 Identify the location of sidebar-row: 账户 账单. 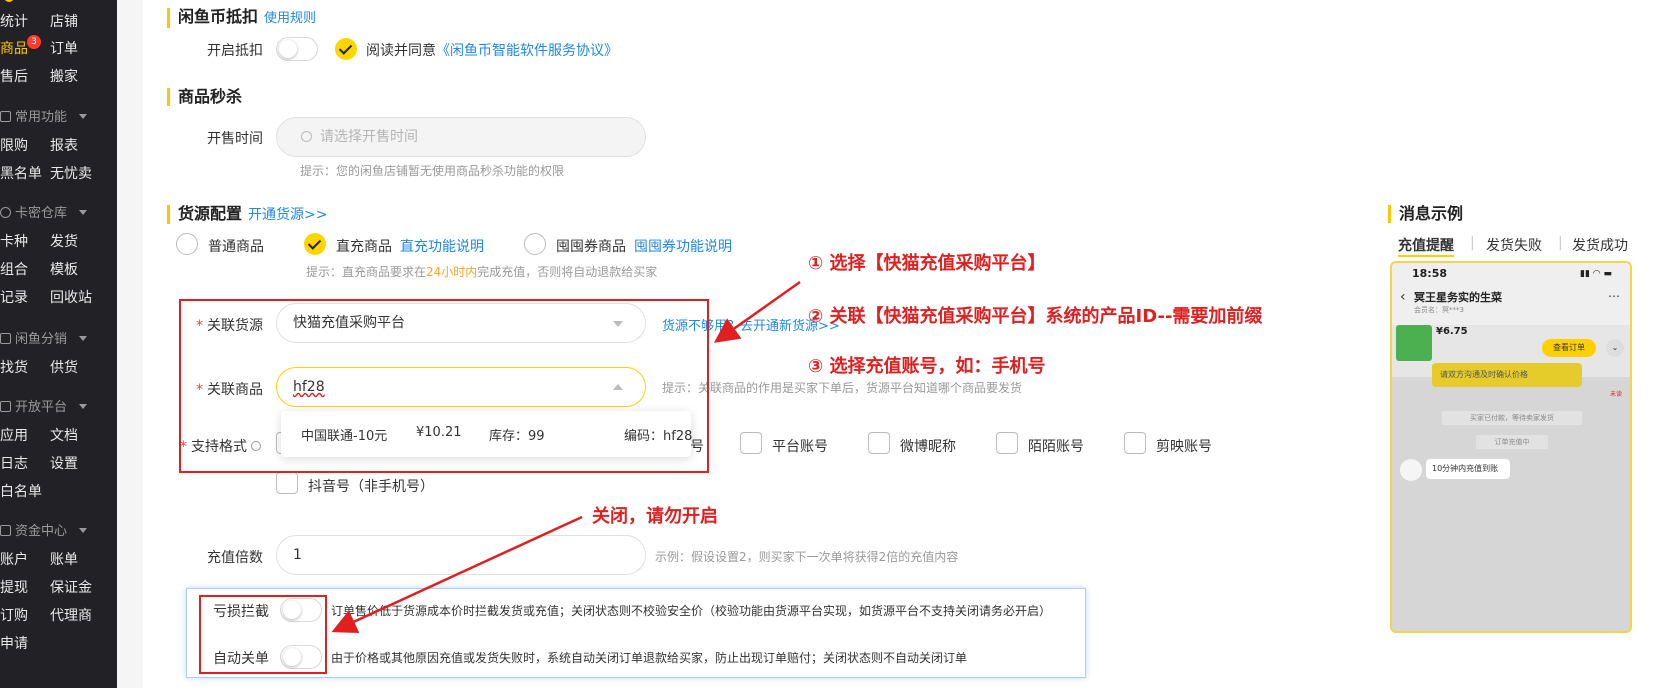
(50, 560).